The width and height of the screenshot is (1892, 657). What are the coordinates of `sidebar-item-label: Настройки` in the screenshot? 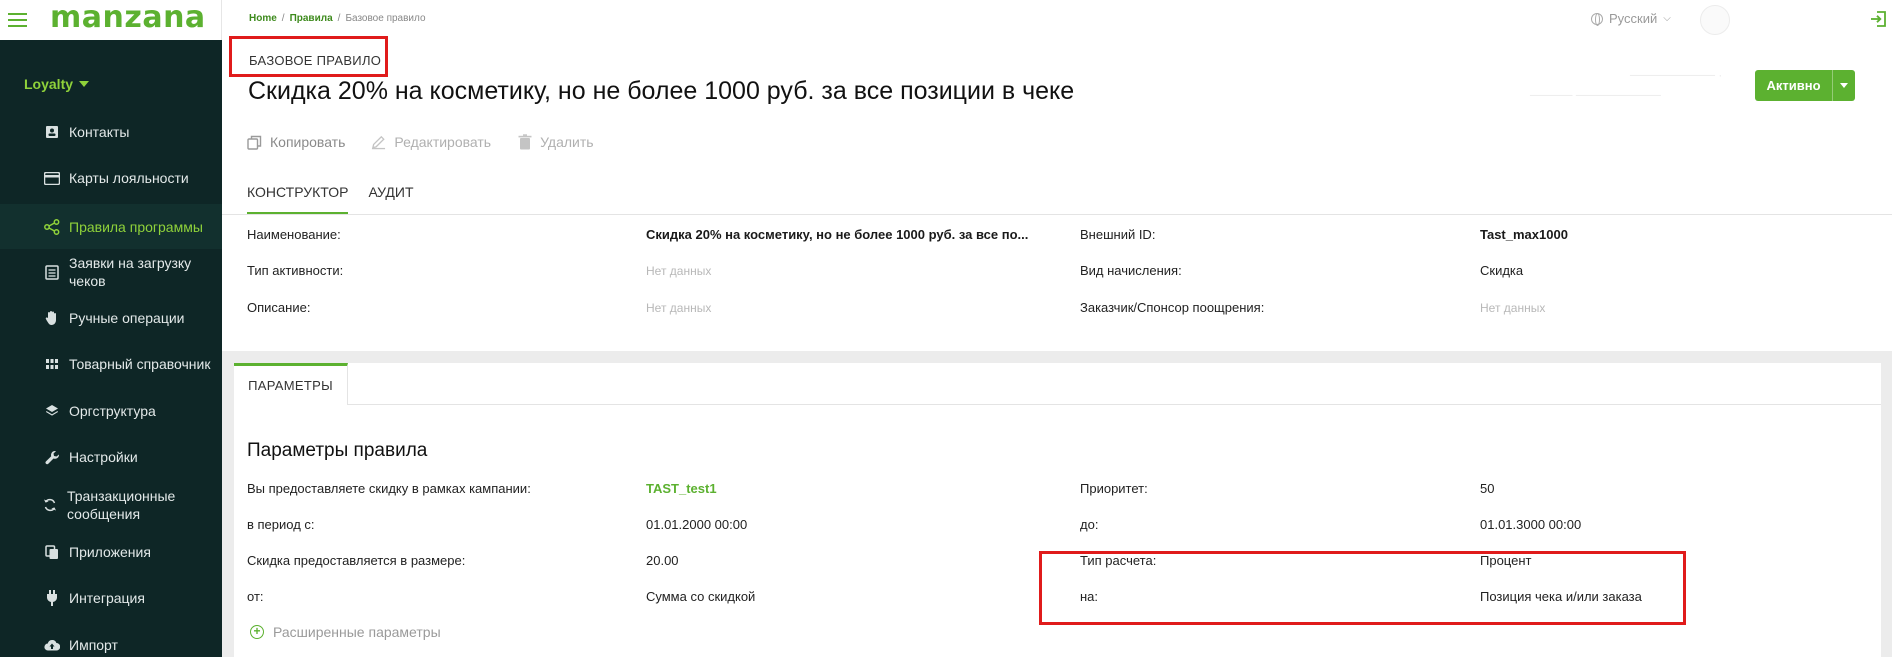 It's located at (103, 457).